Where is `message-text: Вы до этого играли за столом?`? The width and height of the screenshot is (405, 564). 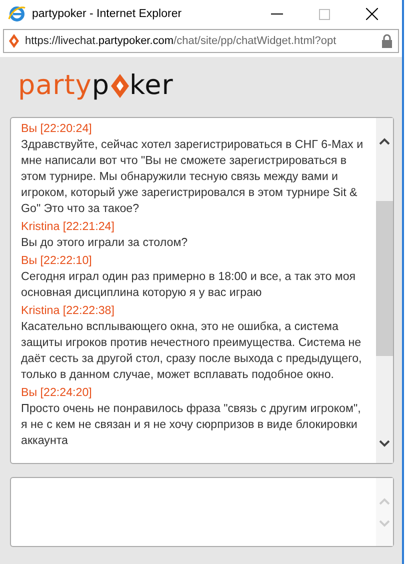
message-text: Вы до этого играли за столом? is located at coordinates (105, 243).